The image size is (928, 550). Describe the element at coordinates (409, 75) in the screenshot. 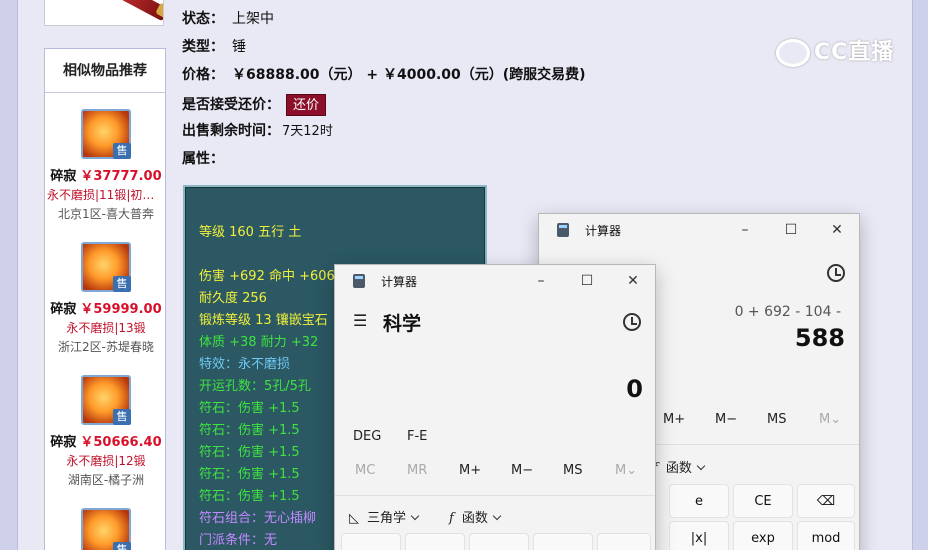

I see `price-value: ￥68888.00（元） + ￥4000.00（元）(跨服交易费)` at that location.